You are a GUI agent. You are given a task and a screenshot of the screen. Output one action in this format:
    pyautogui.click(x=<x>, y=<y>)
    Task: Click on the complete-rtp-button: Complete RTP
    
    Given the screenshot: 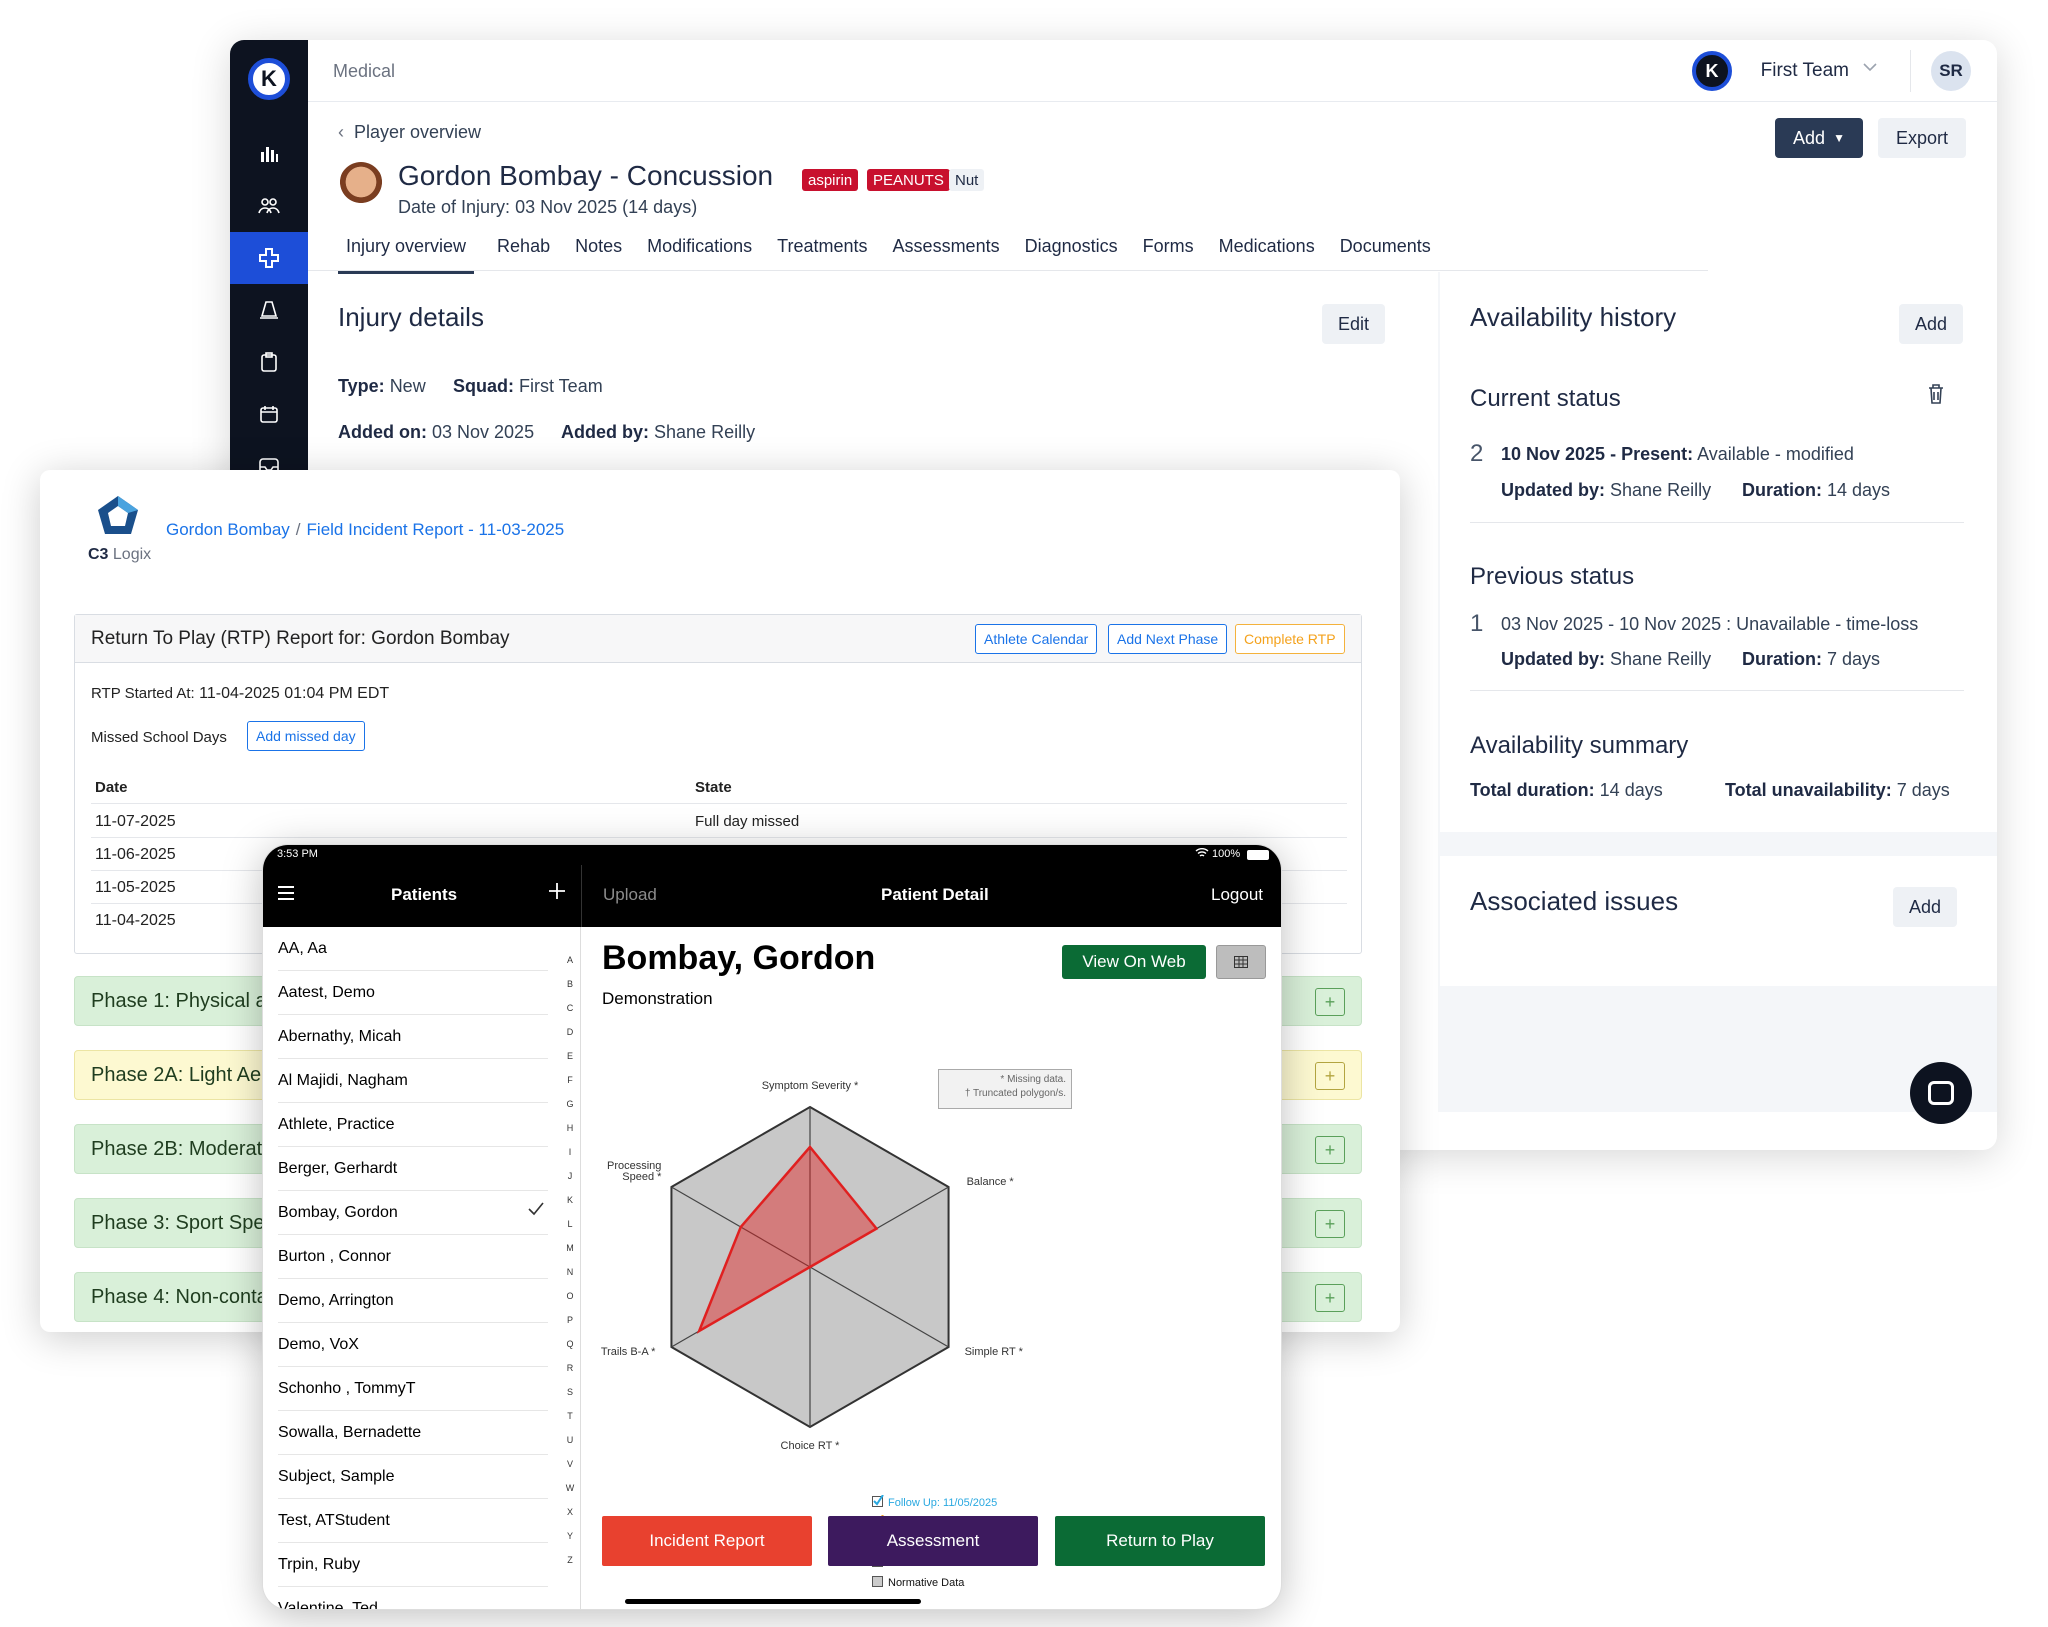 What is the action you would take?
    pyautogui.click(x=1290, y=639)
    